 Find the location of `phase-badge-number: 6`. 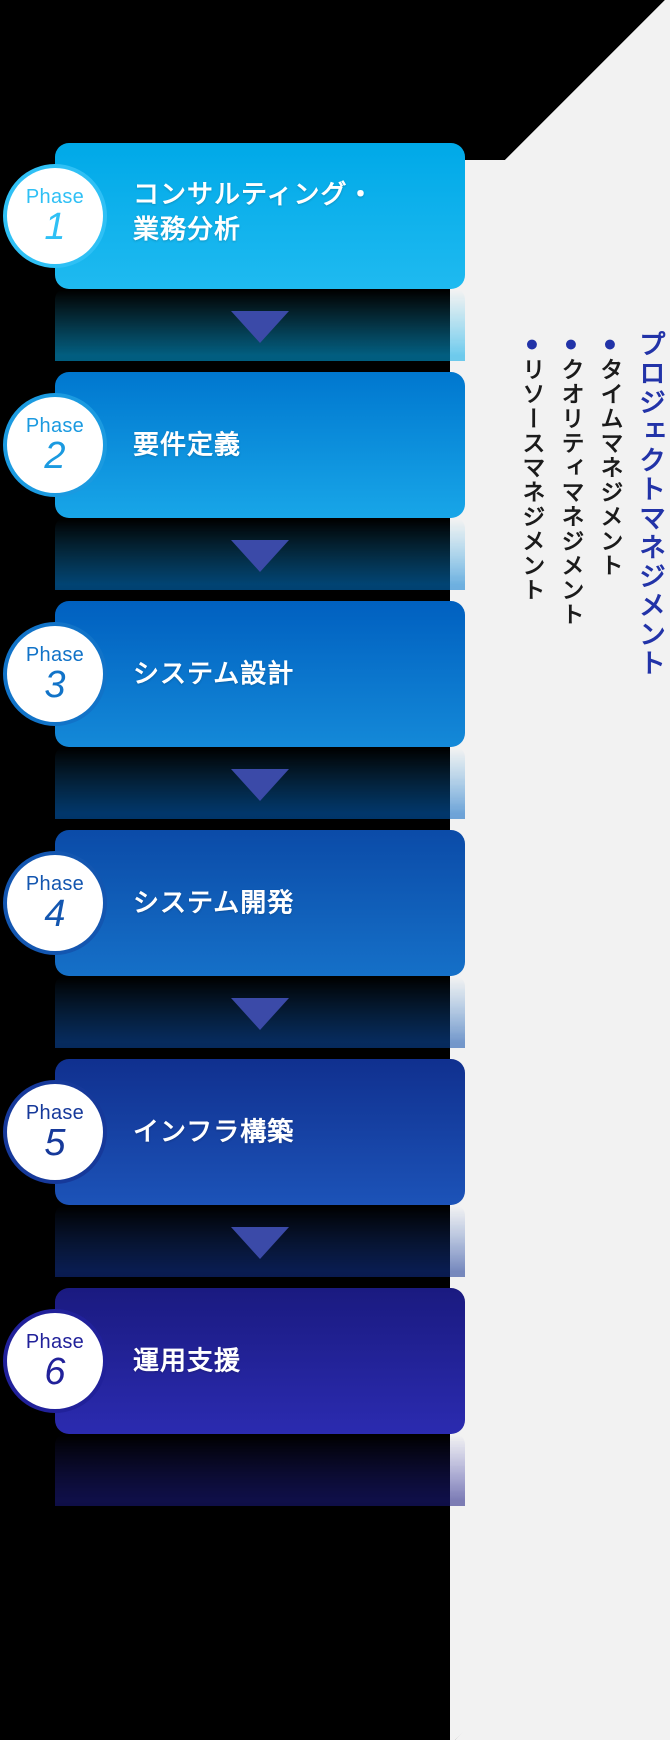

phase-badge-number: 6 is located at coordinates (55, 1371).